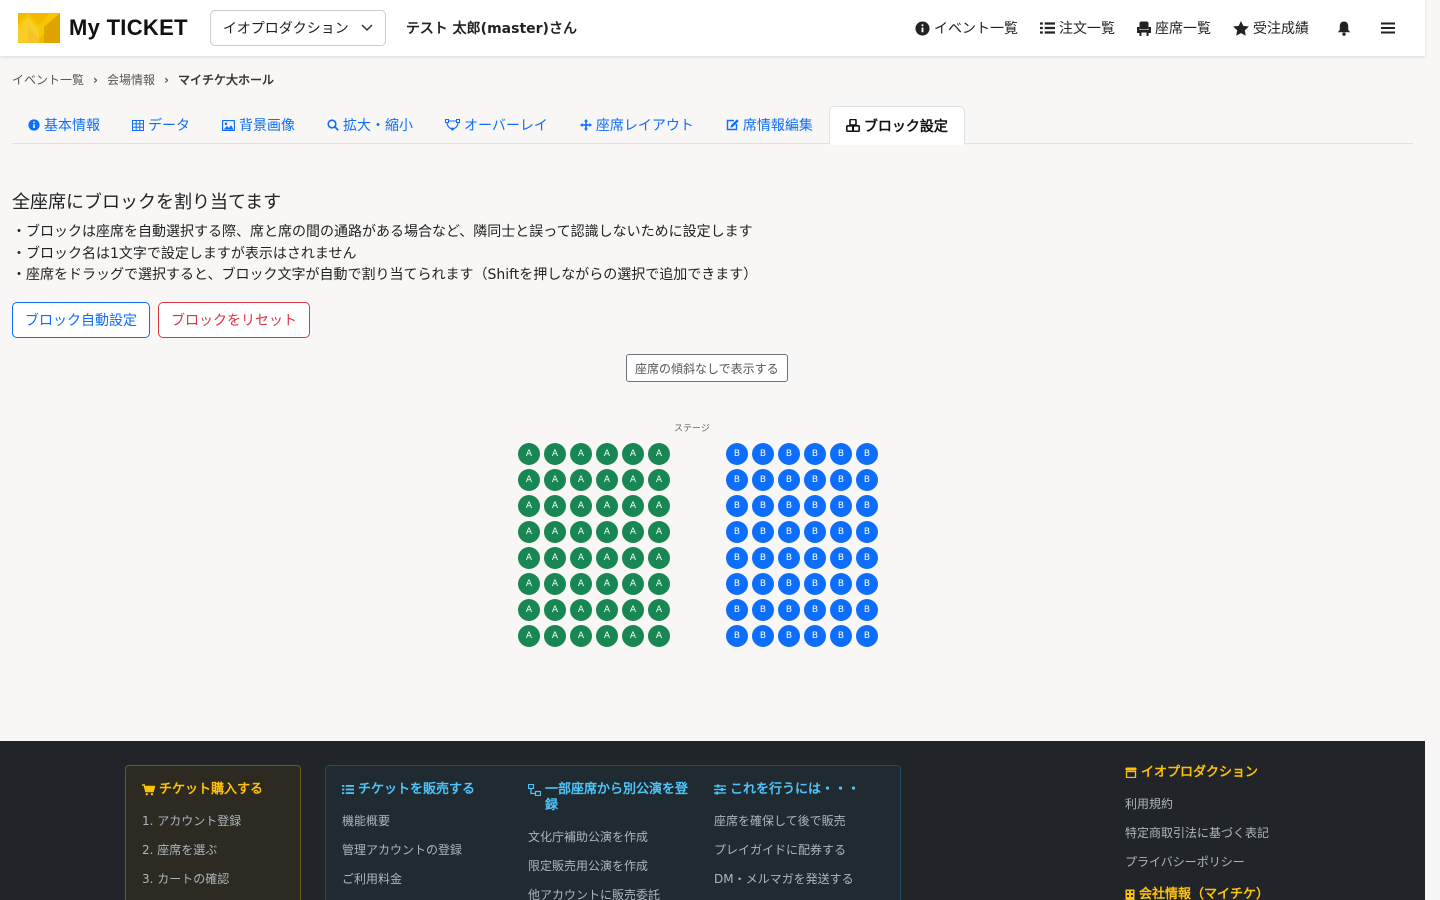  I want to click on tab-basic-info: 基本情報, so click(64, 125).